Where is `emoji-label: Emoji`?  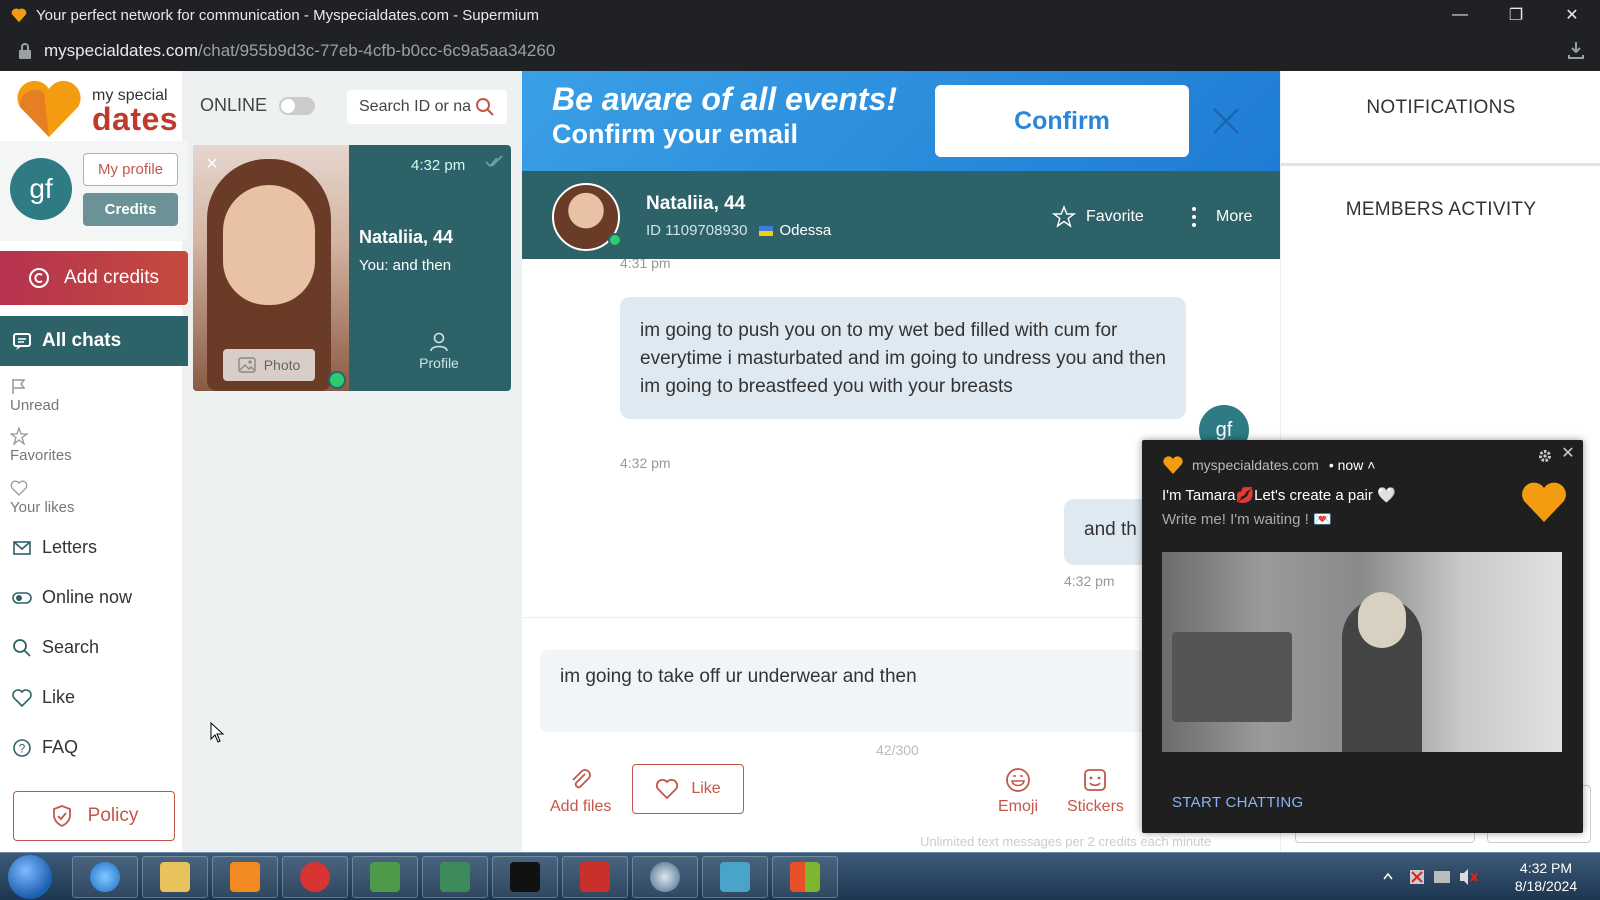 emoji-label: Emoji is located at coordinates (1018, 806).